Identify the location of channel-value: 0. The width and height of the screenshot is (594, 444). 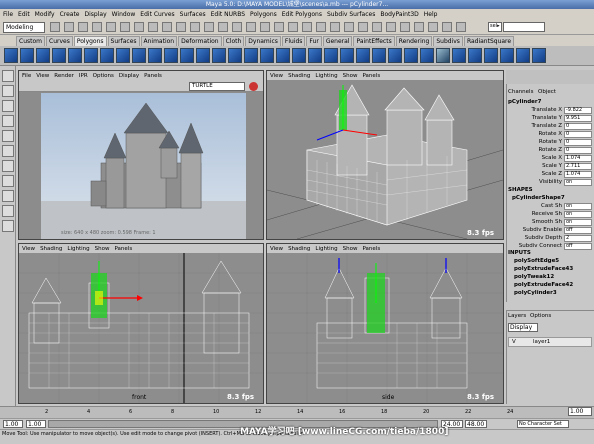
(578, 126).